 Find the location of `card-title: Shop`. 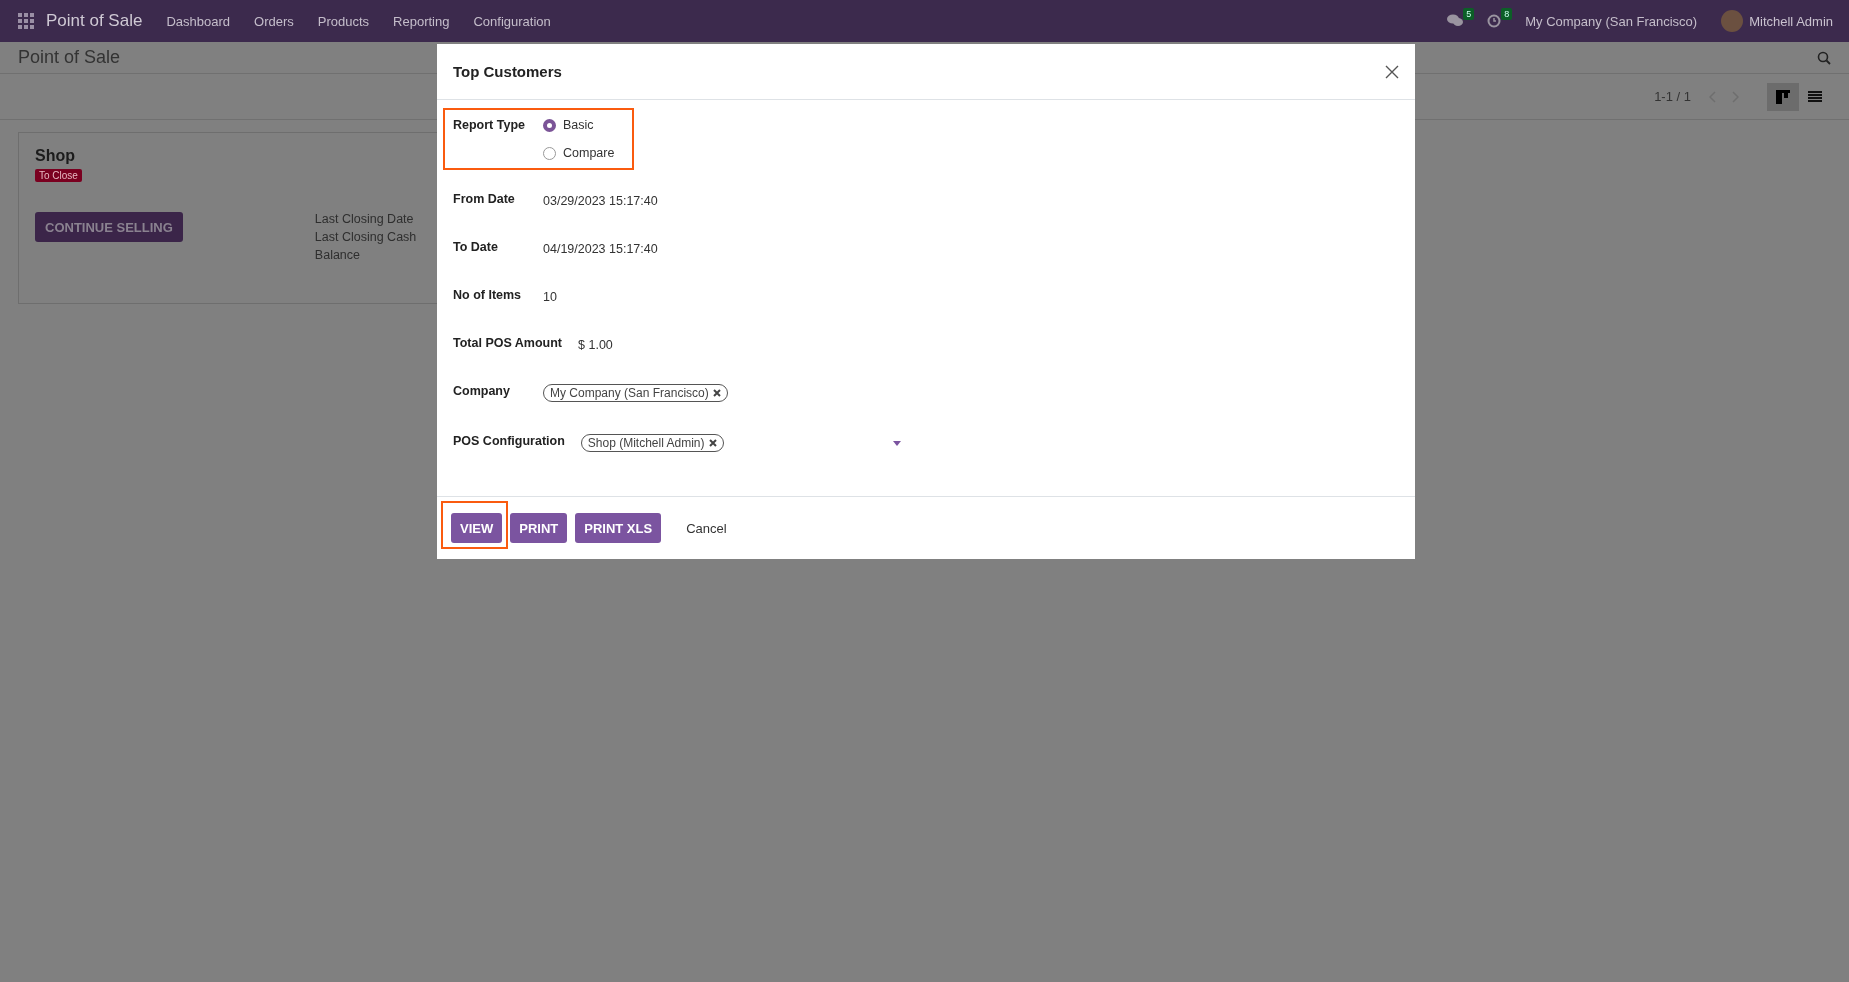

card-title: Shop is located at coordinates (55, 156).